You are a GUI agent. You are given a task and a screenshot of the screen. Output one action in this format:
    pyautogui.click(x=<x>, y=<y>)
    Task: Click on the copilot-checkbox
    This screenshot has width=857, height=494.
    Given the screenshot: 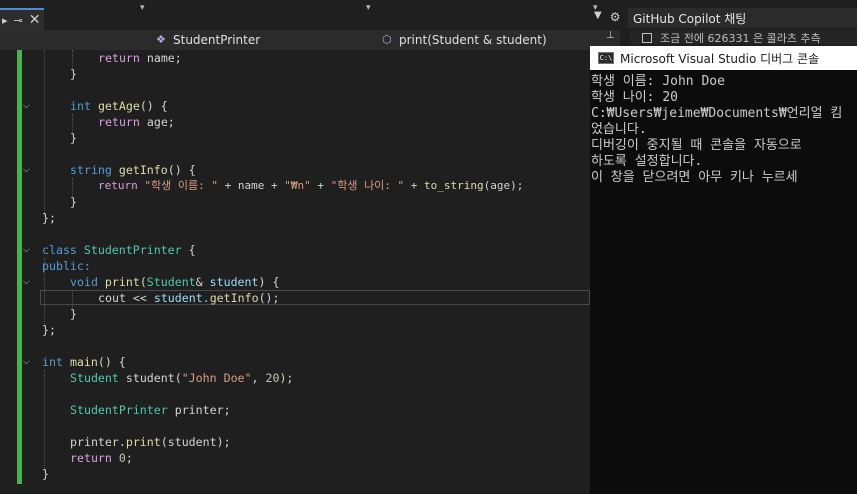 What is the action you would take?
    pyautogui.click(x=647, y=38)
    